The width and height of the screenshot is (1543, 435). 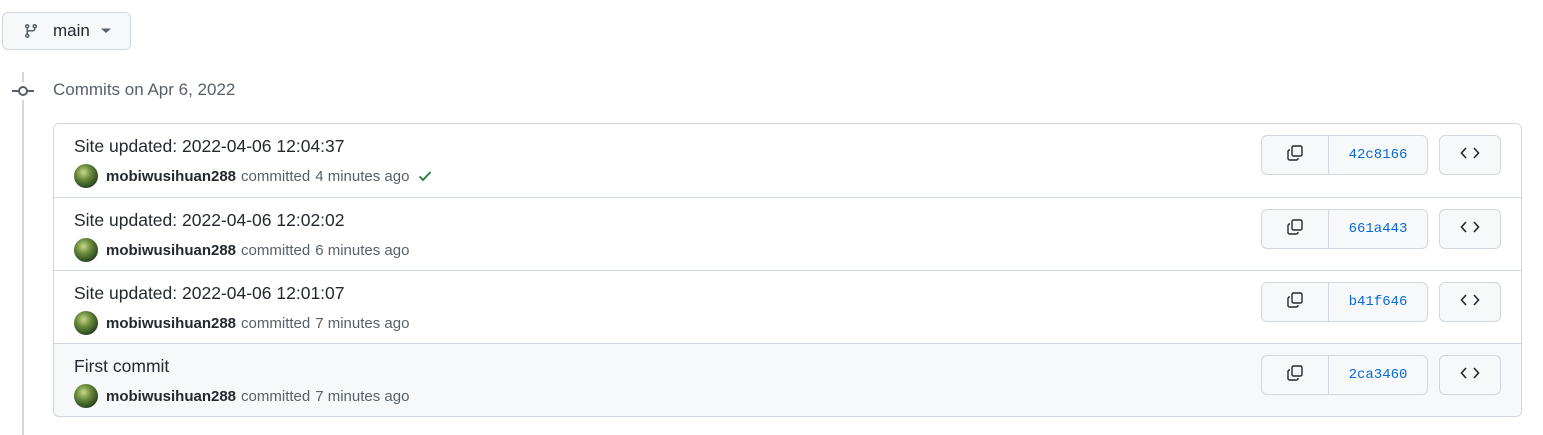 What do you see at coordinates (121, 366) in the screenshot?
I see `commit-title-link: First commit` at bounding box center [121, 366].